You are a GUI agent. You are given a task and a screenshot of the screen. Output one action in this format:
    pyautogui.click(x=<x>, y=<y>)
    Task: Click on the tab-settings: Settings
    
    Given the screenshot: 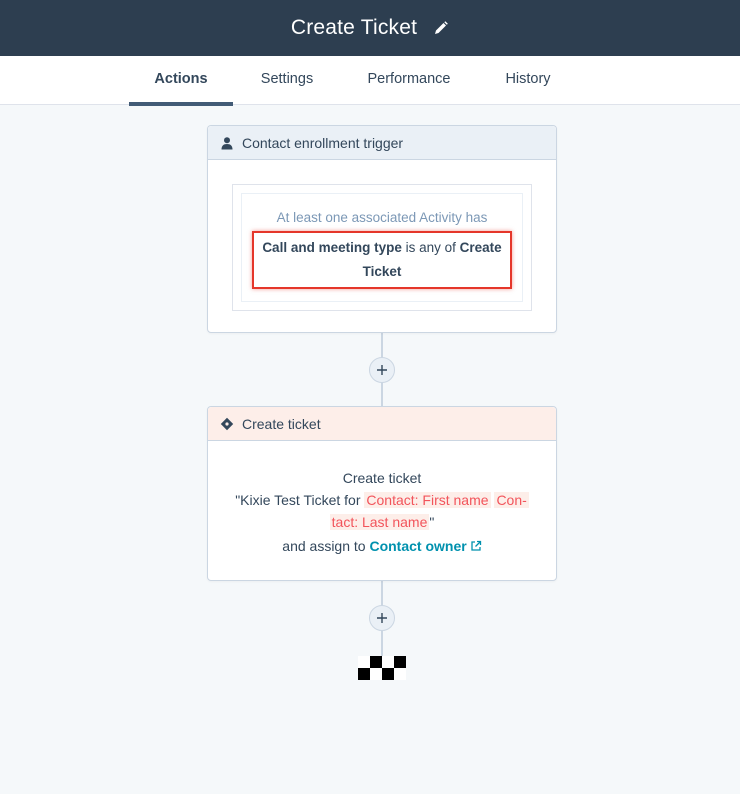 What is the action you would take?
    pyautogui.click(x=287, y=80)
    